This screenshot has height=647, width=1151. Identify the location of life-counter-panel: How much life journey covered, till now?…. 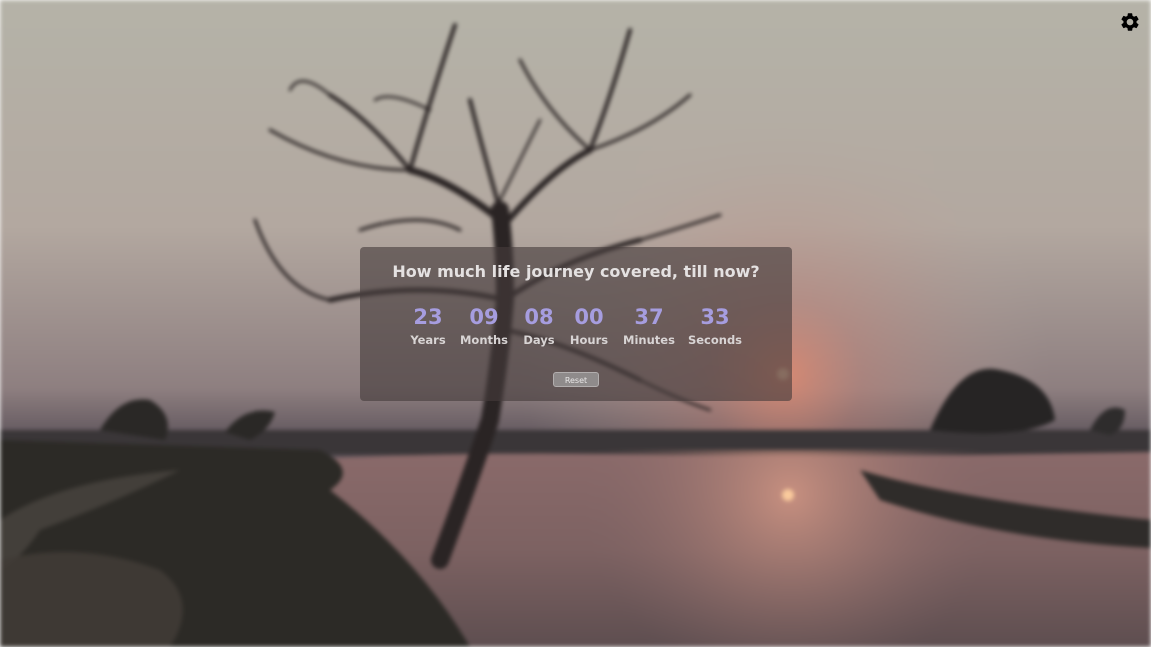
(576, 324).